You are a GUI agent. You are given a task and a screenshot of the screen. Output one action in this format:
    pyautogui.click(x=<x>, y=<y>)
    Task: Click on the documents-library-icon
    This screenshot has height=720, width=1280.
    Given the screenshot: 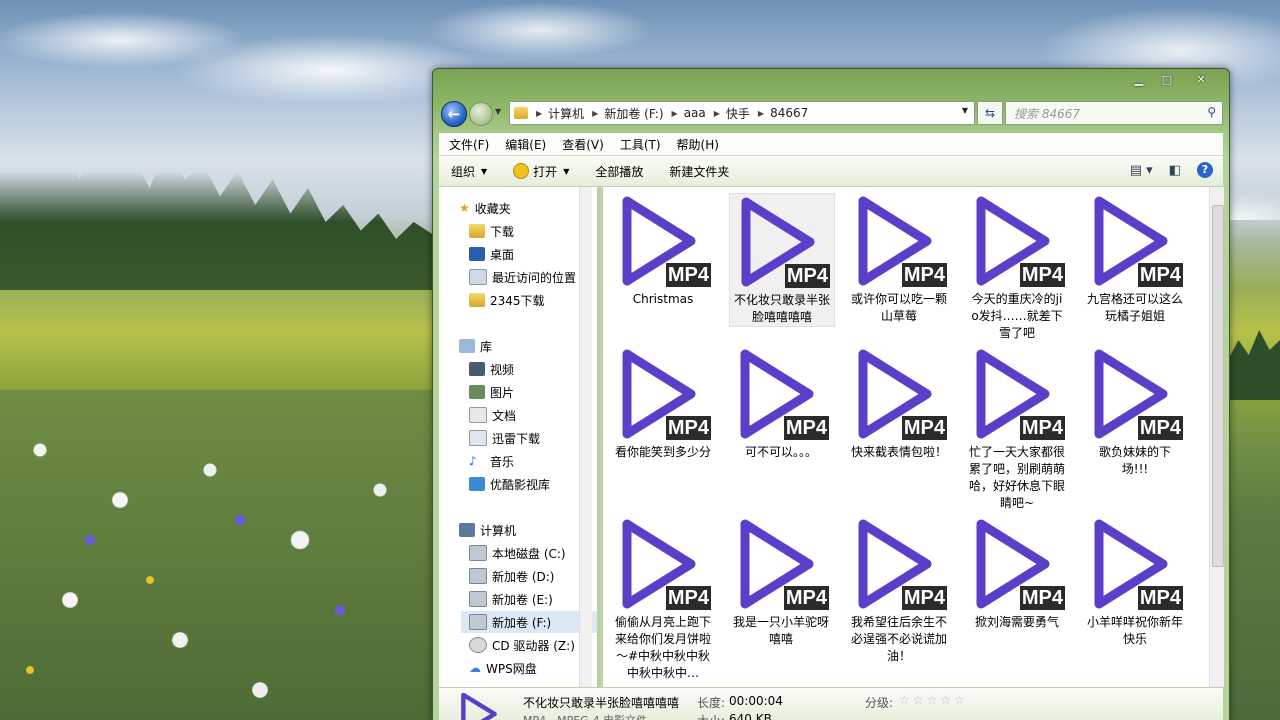 What is the action you would take?
    pyautogui.click(x=478, y=415)
    